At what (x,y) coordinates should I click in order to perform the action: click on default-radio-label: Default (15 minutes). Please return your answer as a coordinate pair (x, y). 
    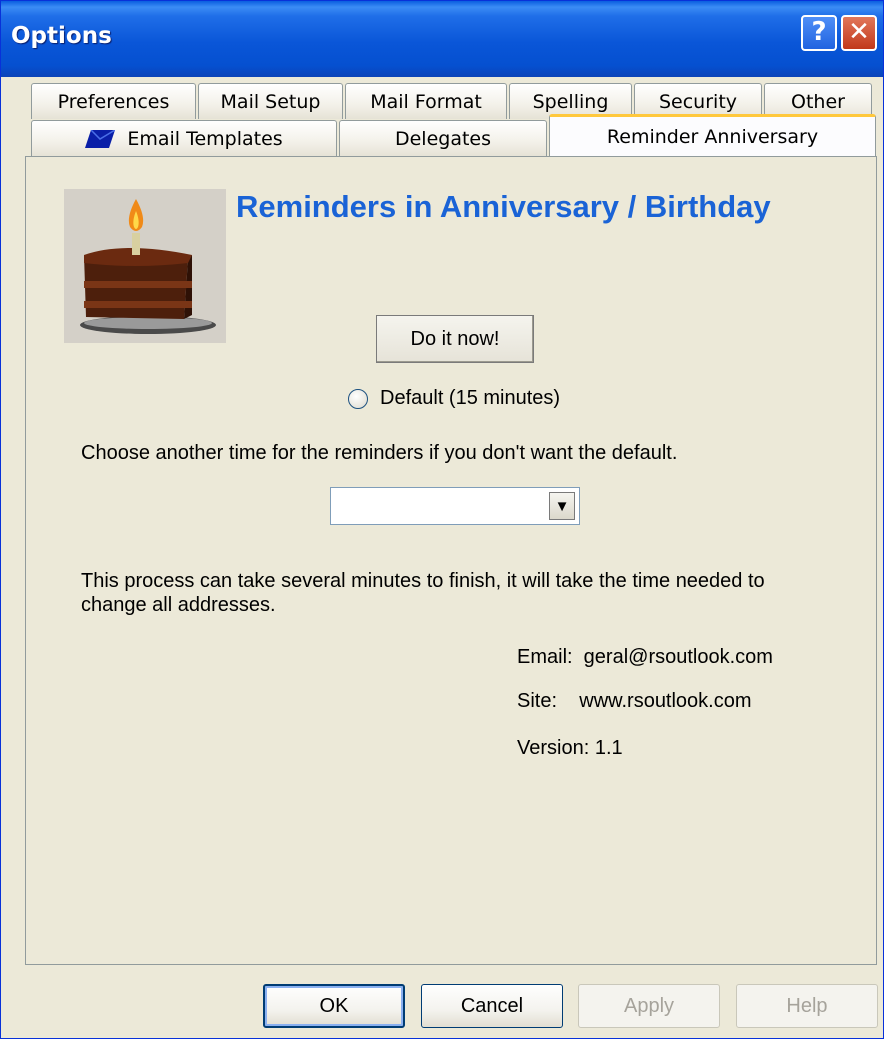
    Looking at the image, I should click on (470, 398).